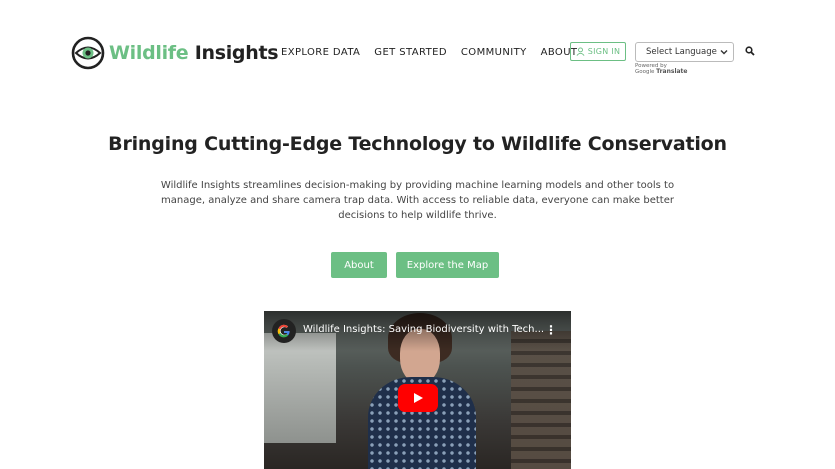 Image resolution: width=835 pixels, height=469 pixels. What do you see at coordinates (604, 51) in the screenshot?
I see `sign-in-label: SIGN IN` at bounding box center [604, 51].